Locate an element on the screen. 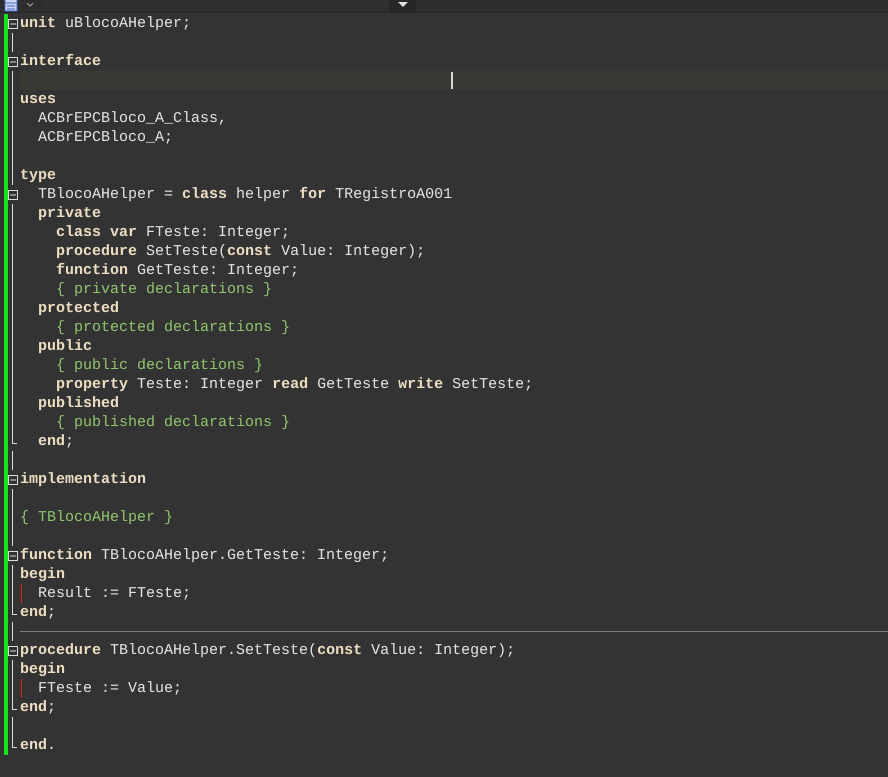 The width and height of the screenshot is (888, 777). code-line: ACBrEPCBloco_A_Class, is located at coordinates (132, 118).